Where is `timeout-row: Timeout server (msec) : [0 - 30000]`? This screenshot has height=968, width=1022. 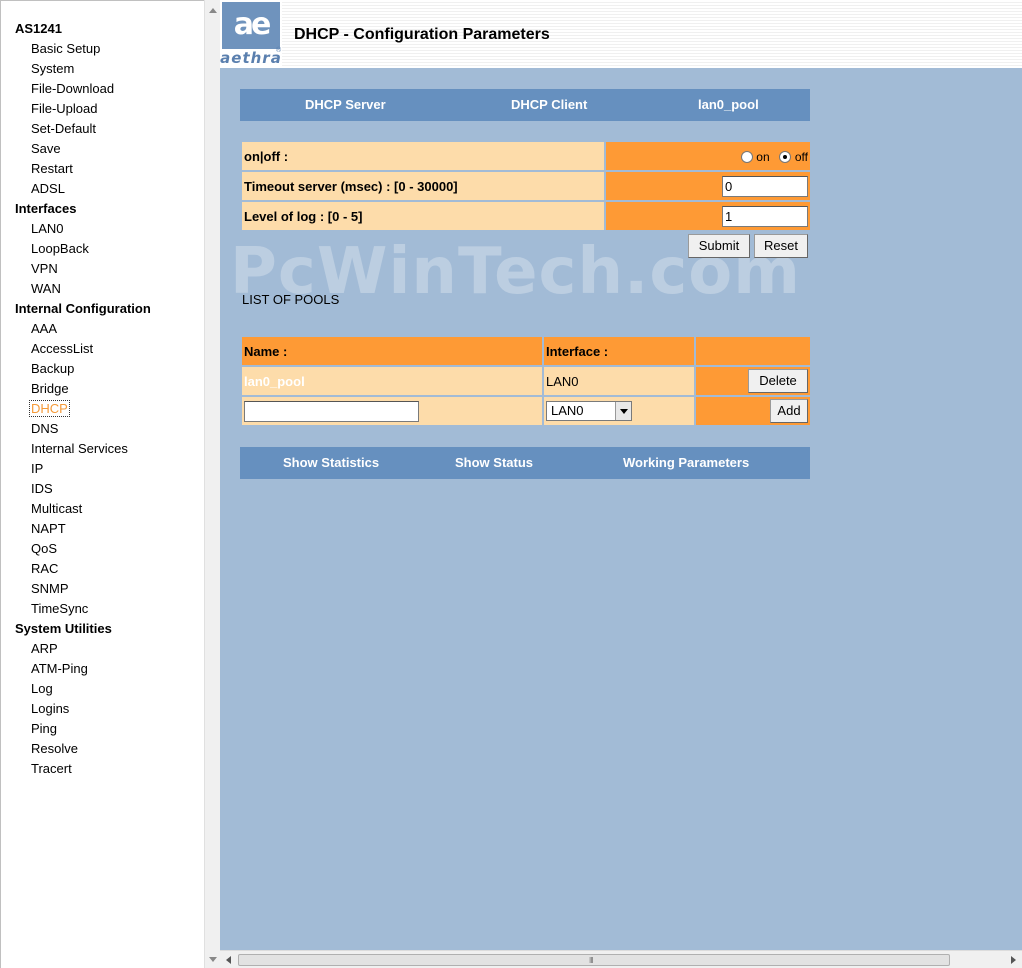
timeout-row: Timeout server (msec) : [0 - 30000] is located at coordinates (526, 186).